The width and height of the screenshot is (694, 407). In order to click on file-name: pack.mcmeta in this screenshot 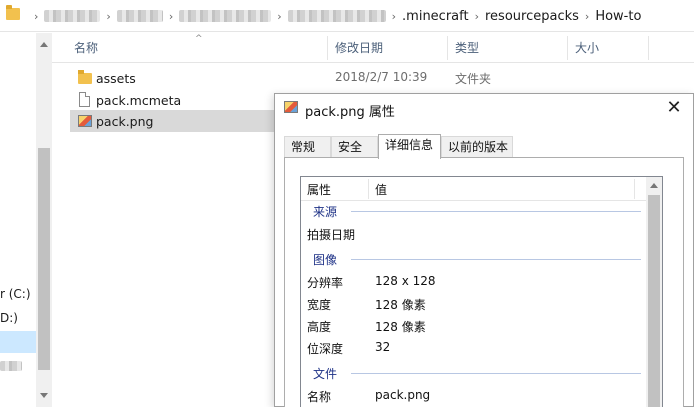, I will do `click(139, 100)`.